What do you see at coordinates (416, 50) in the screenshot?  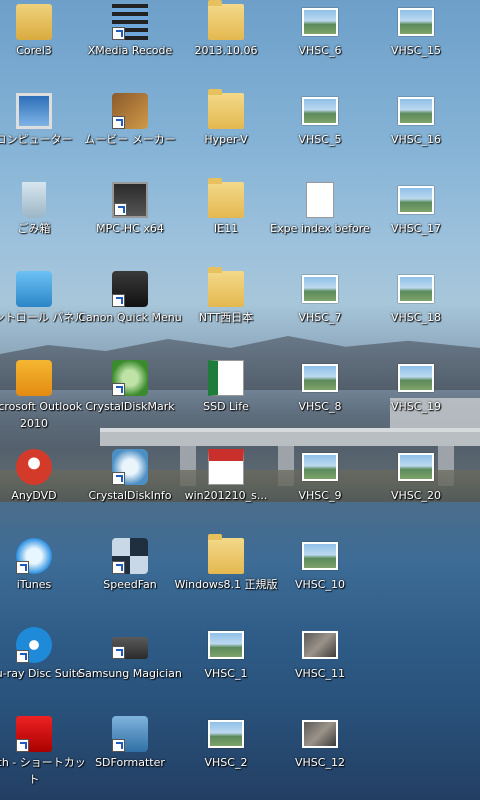 I see `desktop-icon-label: VHSC_15` at bounding box center [416, 50].